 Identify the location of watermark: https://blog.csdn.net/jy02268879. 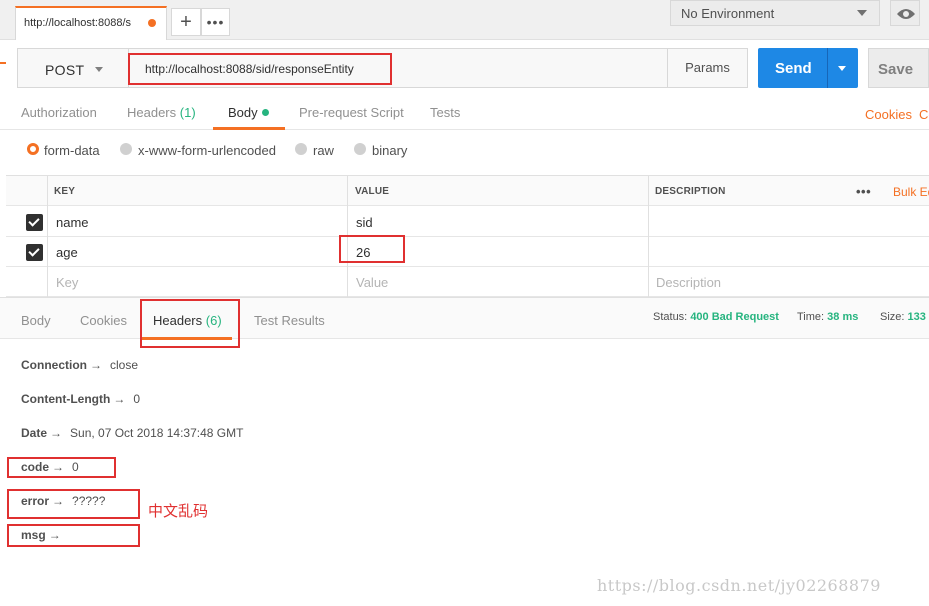
(739, 585).